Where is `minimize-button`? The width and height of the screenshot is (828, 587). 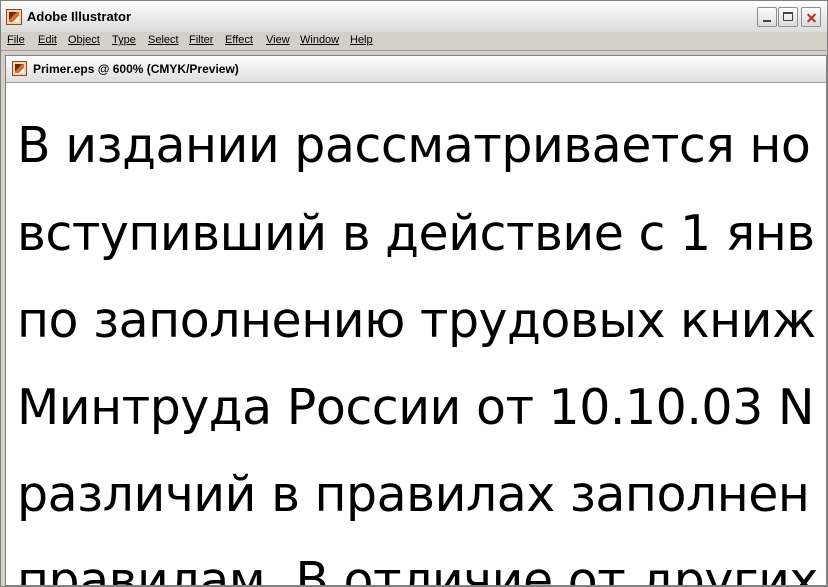
minimize-button is located at coordinates (767, 17).